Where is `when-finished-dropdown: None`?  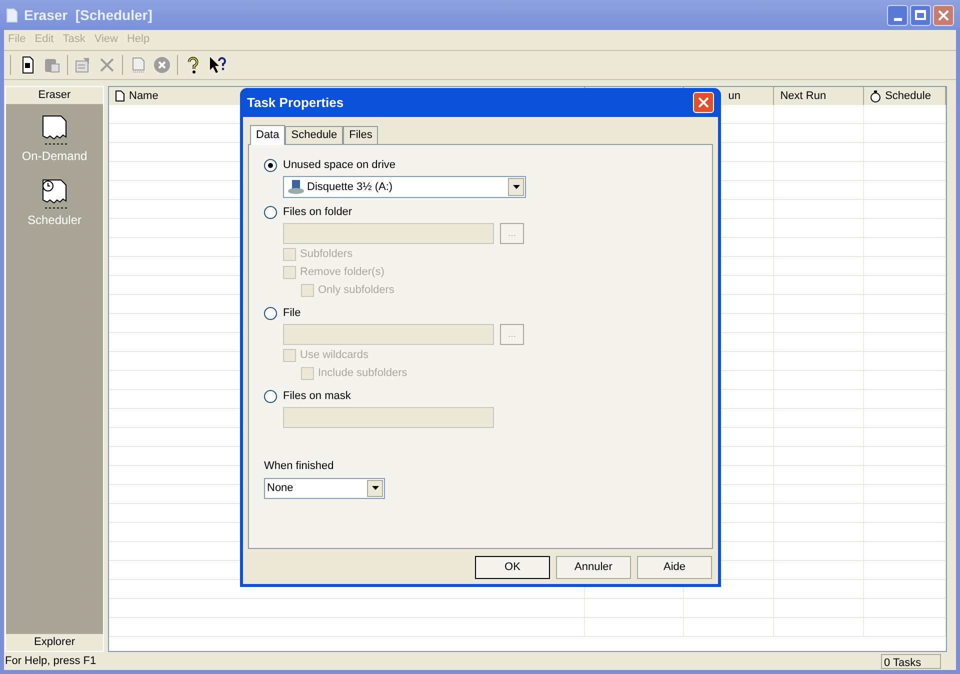 when-finished-dropdown: None is located at coordinates (324, 488).